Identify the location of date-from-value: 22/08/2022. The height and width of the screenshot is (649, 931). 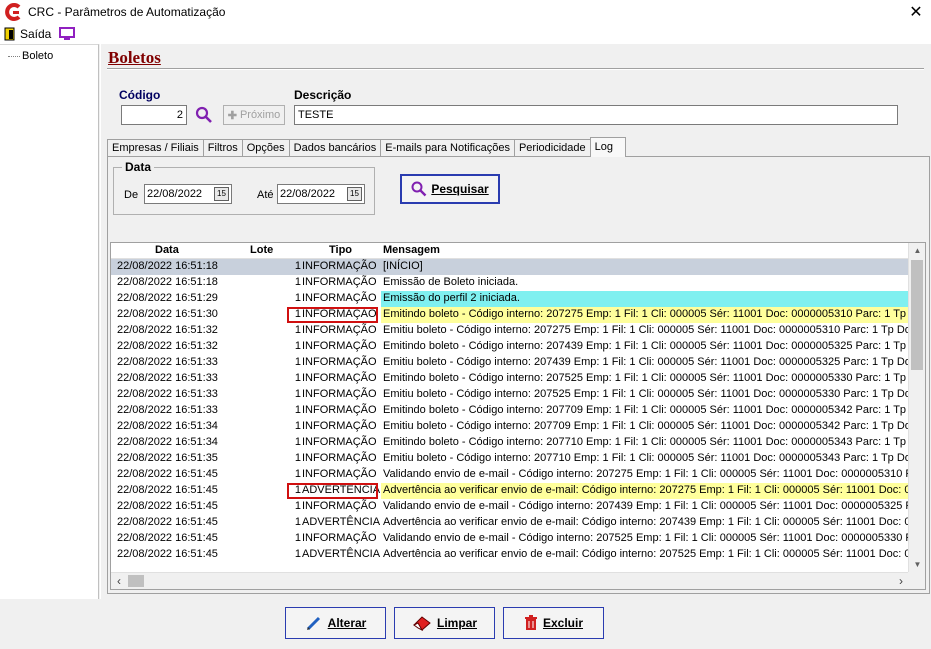
(175, 194).